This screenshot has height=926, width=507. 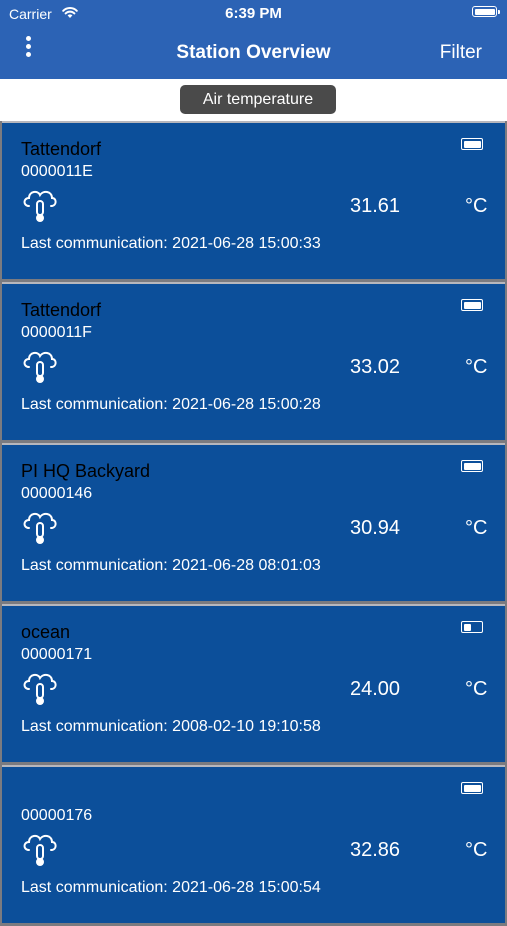 I want to click on measurement-value: 24.00, so click(x=375, y=689).